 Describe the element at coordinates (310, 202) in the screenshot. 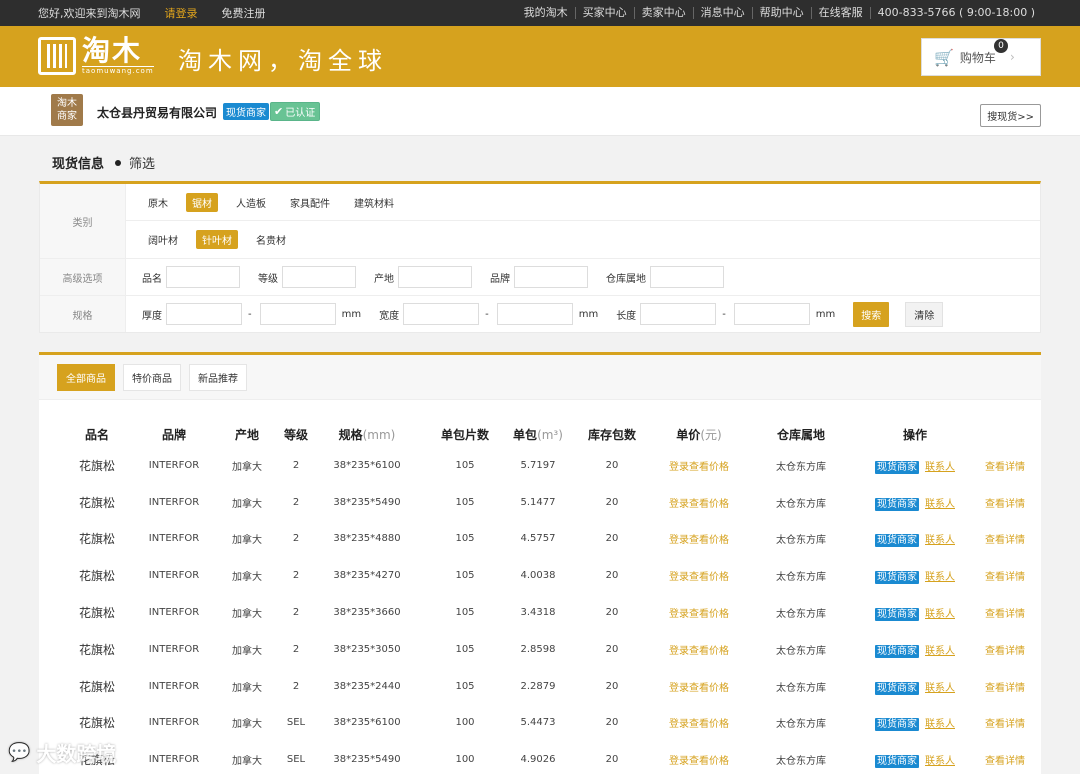

I see `category-chip: 家具配件` at that location.